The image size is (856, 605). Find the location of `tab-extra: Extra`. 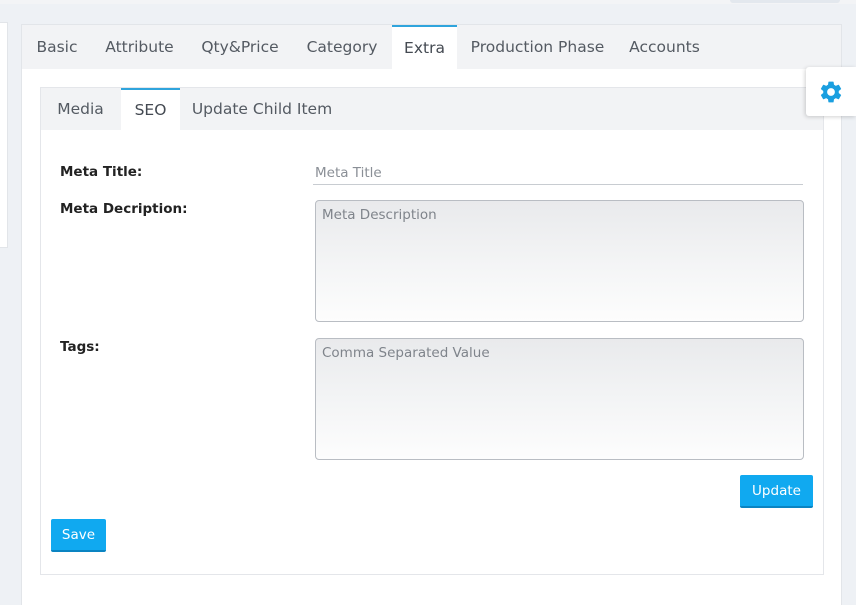

tab-extra: Extra is located at coordinates (424, 47).